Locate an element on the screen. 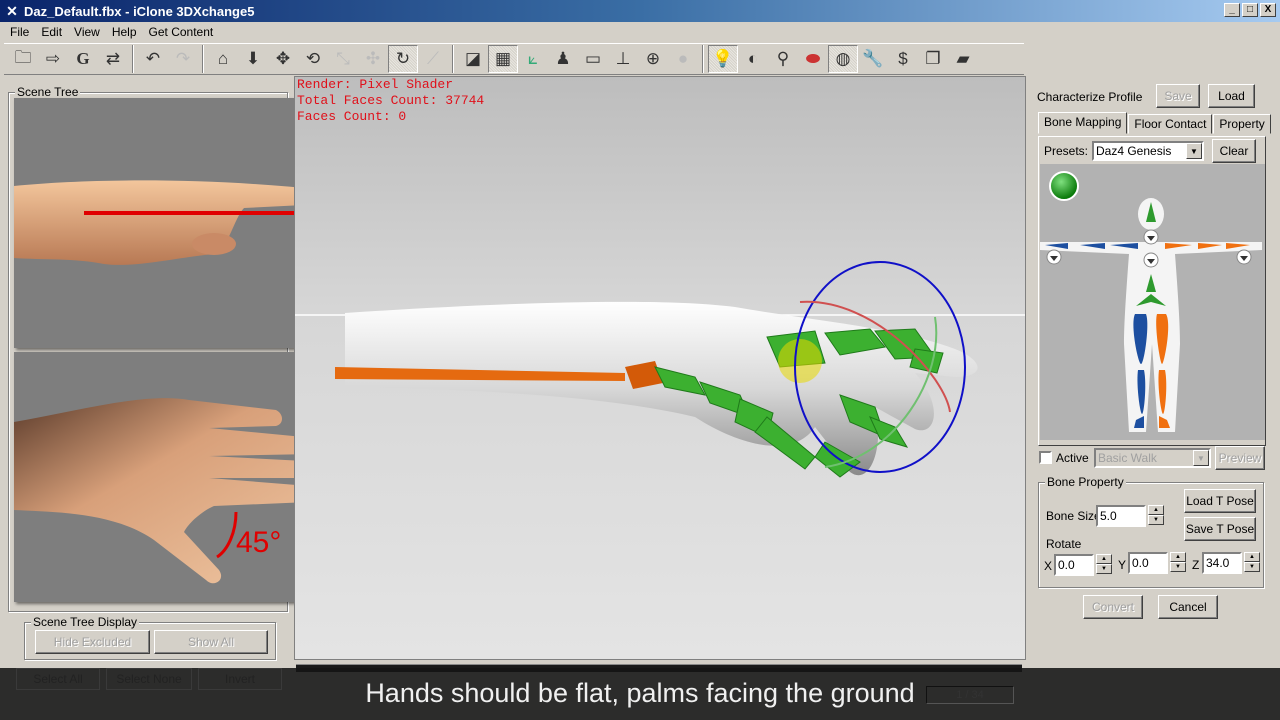 The height and width of the screenshot is (720, 1280). spotlight-icon: ◐ is located at coordinates (753, 59).